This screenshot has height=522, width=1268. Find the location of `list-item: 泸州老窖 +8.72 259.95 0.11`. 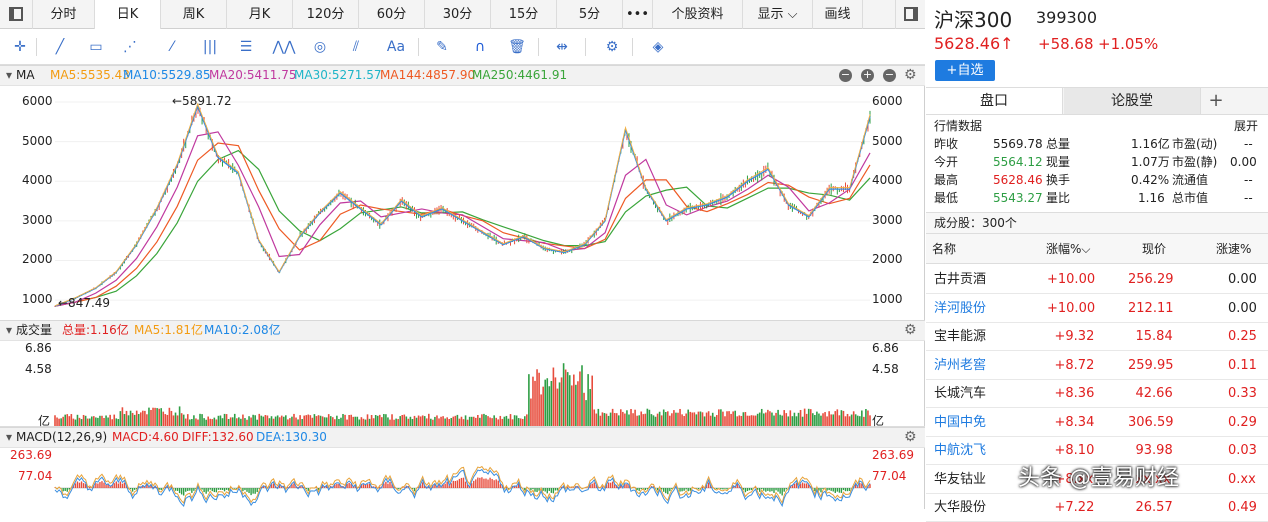

list-item: 泸州老窖 +8.72 259.95 0.11 is located at coordinates (1097, 365).